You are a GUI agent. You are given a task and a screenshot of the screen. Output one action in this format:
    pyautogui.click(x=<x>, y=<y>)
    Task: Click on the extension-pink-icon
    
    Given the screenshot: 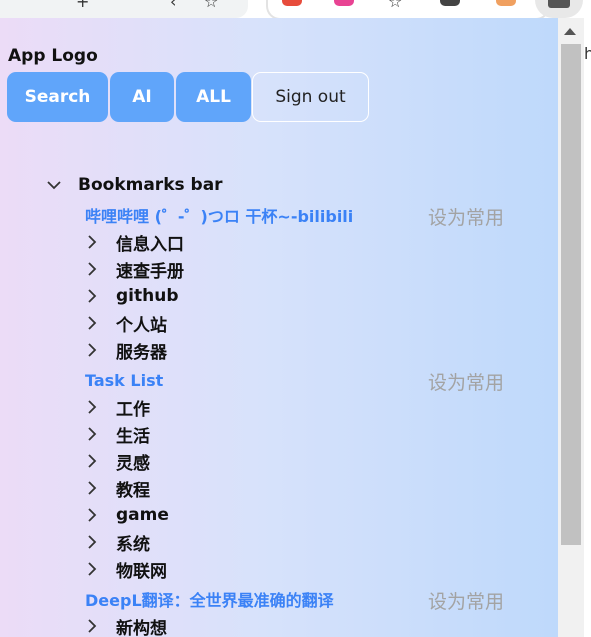 What is the action you would take?
    pyautogui.click(x=344, y=3)
    